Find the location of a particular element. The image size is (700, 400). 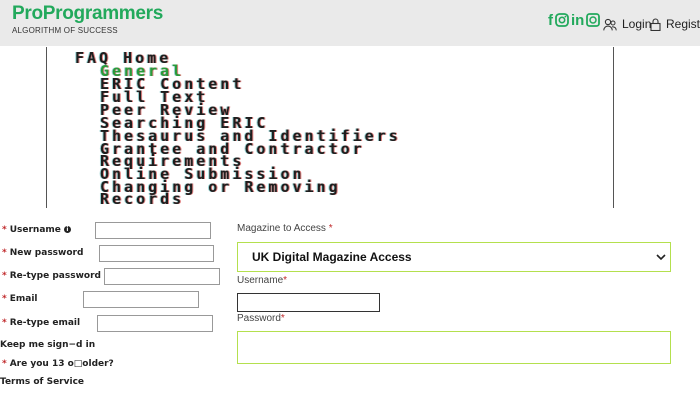

retype-password-label: * Re-type password is located at coordinates (51, 276).